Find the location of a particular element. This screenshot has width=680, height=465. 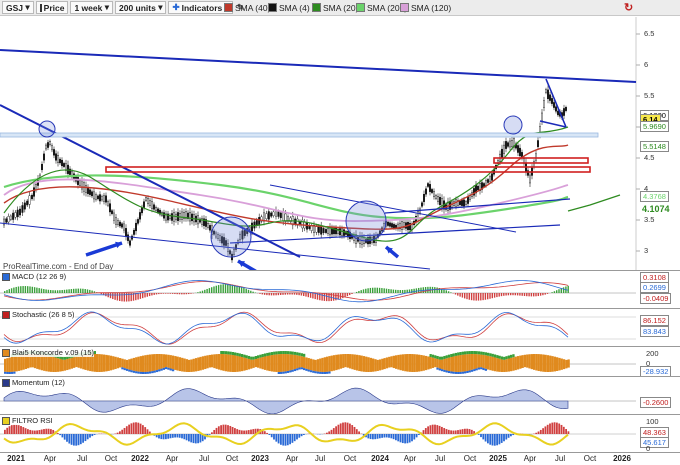

stochastic-panel: Stochastic (26 8 5) 86.152 83.843 is located at coordinates (340, 327).